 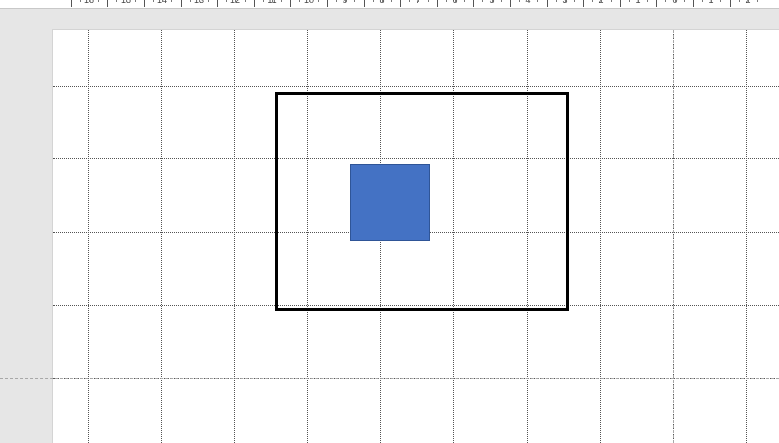 I want to click on horizontal-ruler: 16 15 14 13 12 11 10 9 8 7 6 5 4 3 2 1 0 1 2, so click(x=389, y=4).